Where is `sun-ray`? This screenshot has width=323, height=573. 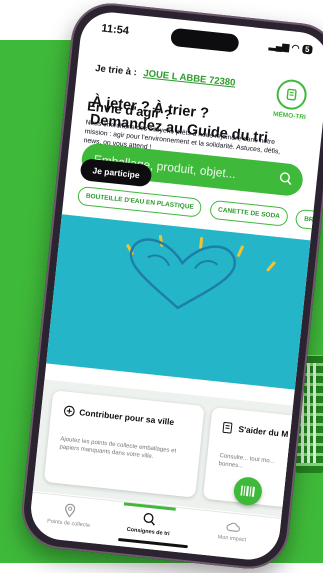
sun-ray is located at coordinates (271, 266).